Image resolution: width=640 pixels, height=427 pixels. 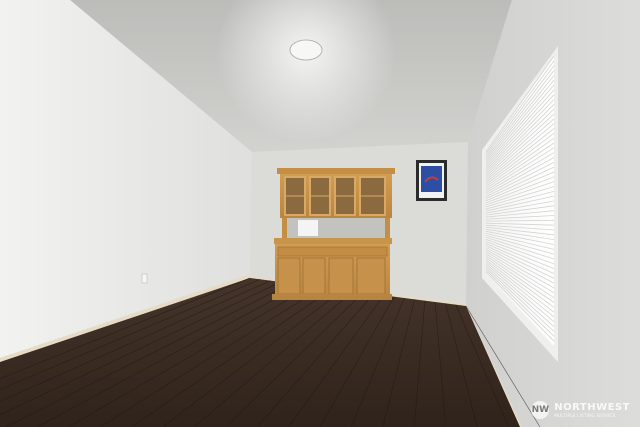 What do you see at coordinates (592, 407) in the screenshot?
I see `watermark-name: NORTHWEST` at bounding box center [592, 407].